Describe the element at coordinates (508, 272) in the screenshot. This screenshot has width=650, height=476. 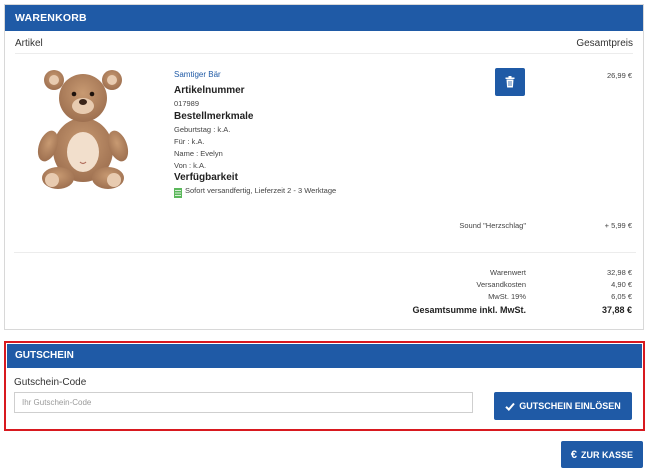
I see `goods-value-label: Warenwert` at that location.